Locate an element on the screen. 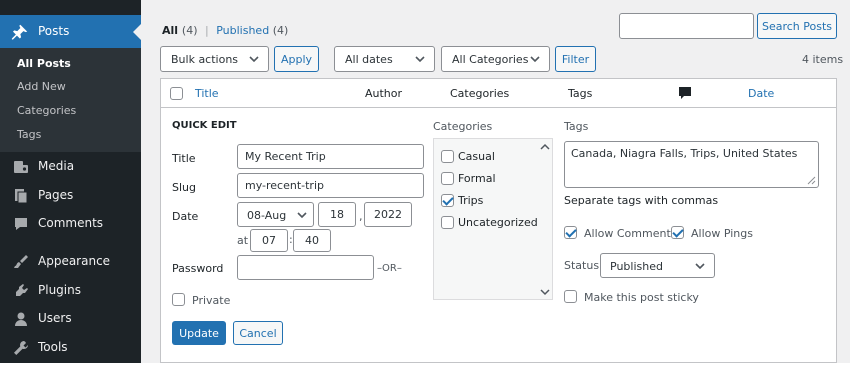  plugins-icon is located at coordinates (21, 292).